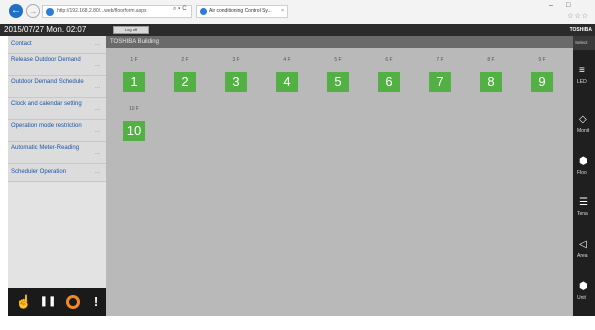 This screenshot has width=595, height=330. What do you see at coordinates (542, 82) in the screenshot?
I see `floor-button-9: 9` at bounding box center [542, 82].